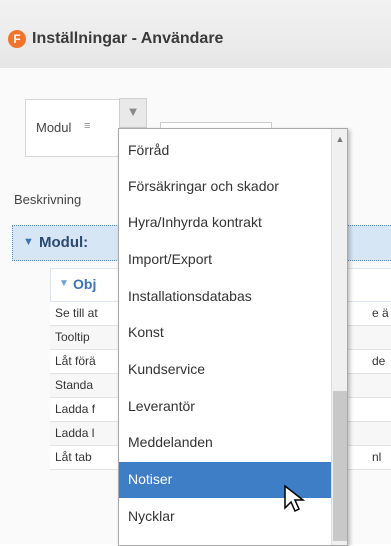 The width and height of the screenshot is (391, 546). What do you see at coordinates (195, 222) in the screenshot?
I see `option-label: Hyra/Inhyrda kontrakt` at bounding box center [195, 222].